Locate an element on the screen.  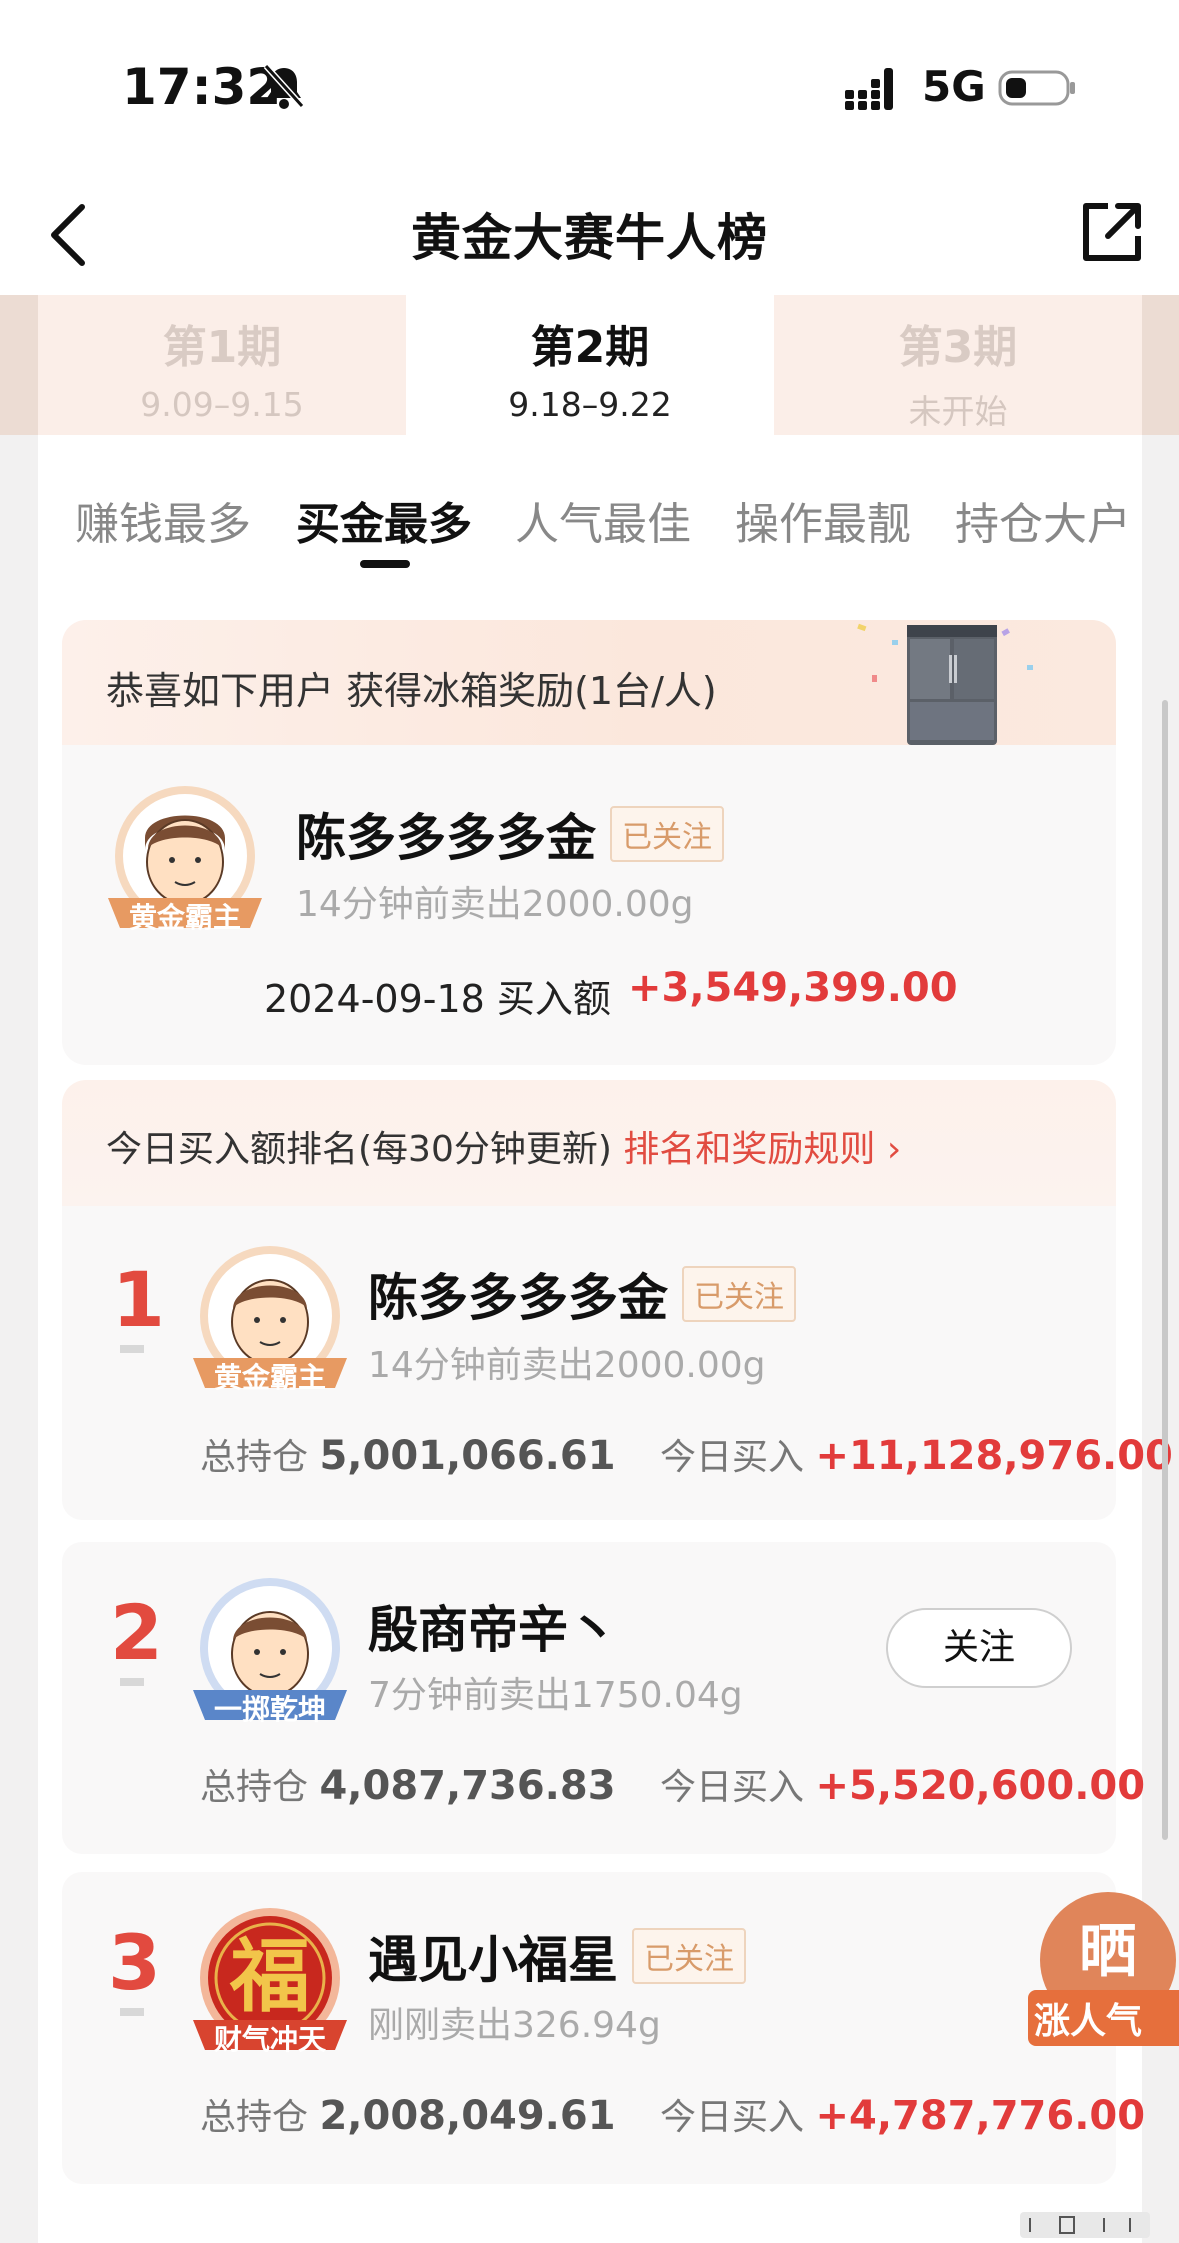
tab-period-2: 第2期 9.18–9.22 is located at coordinates (590, 365).